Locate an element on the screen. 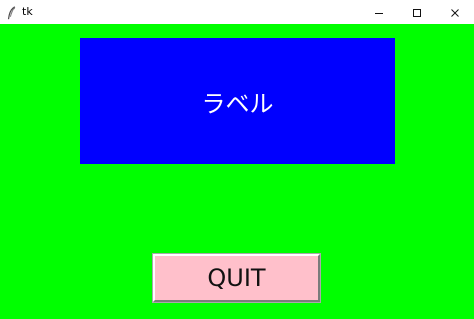 This screenshot has width=474, height=319. maximize-icon is located at coordinates (417, 12).